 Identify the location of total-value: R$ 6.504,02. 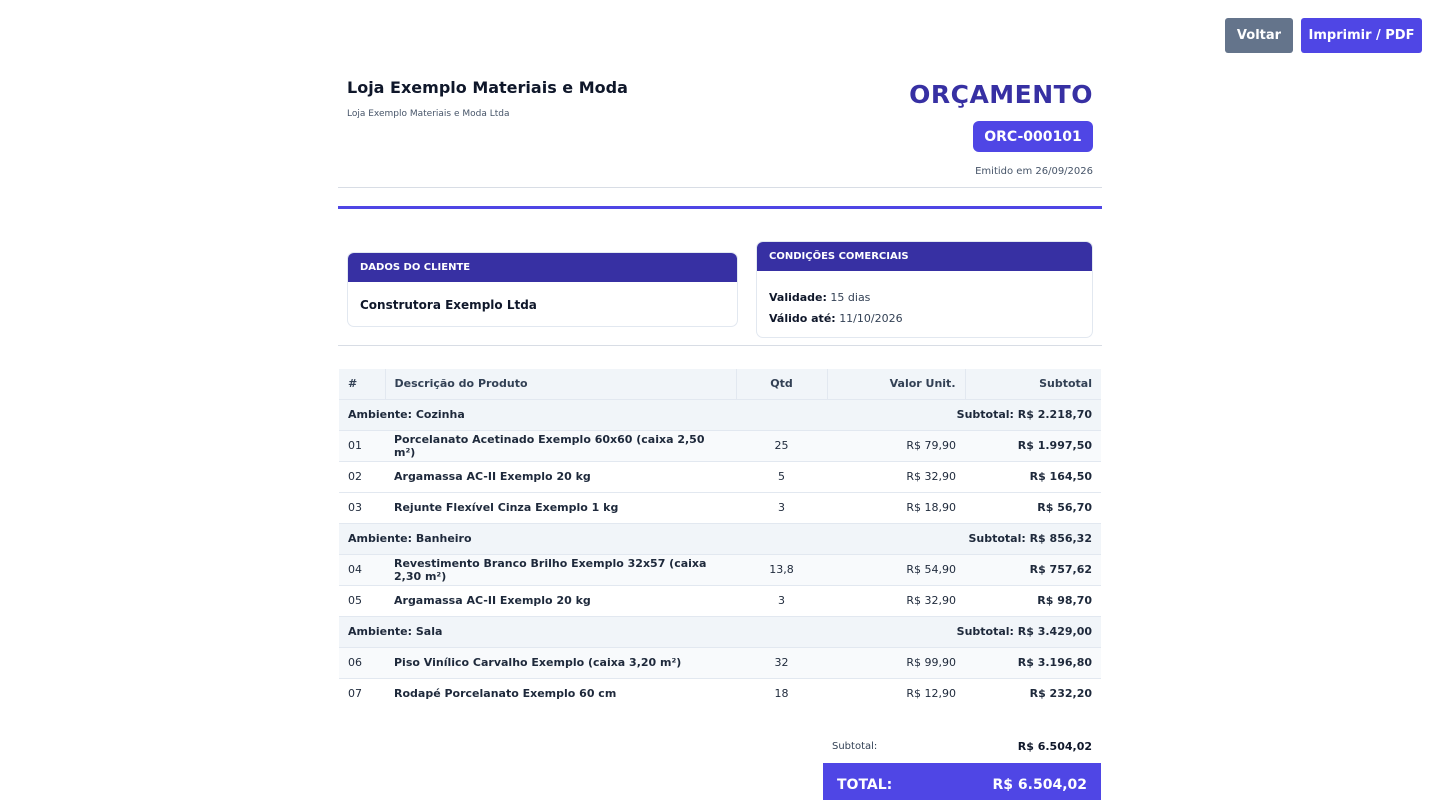
(1039, 785).